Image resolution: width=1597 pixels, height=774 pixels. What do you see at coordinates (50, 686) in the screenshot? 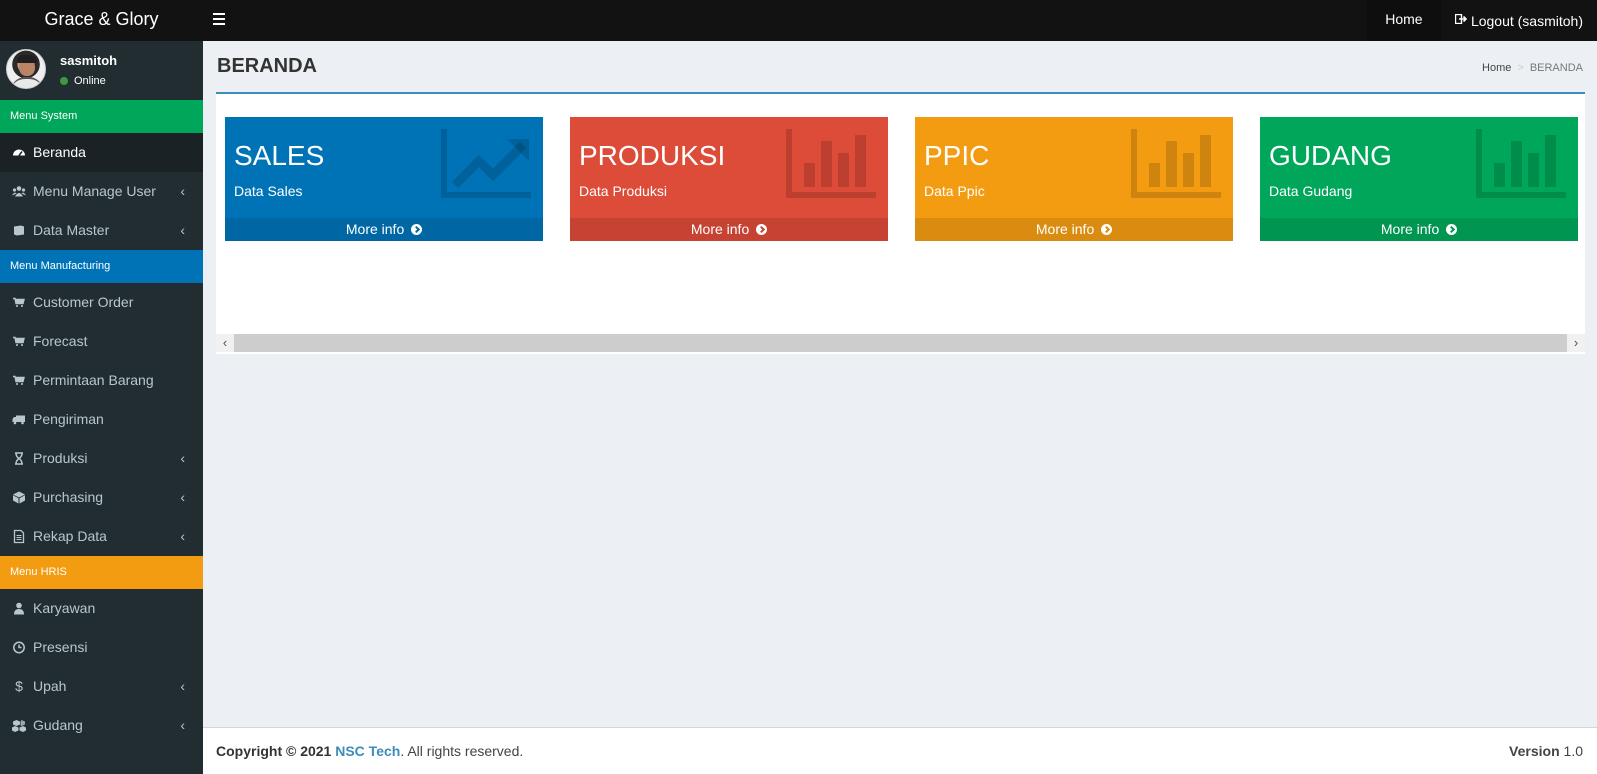
I see `sidebar-item-label: Upah` at bounding box center [50, 686].